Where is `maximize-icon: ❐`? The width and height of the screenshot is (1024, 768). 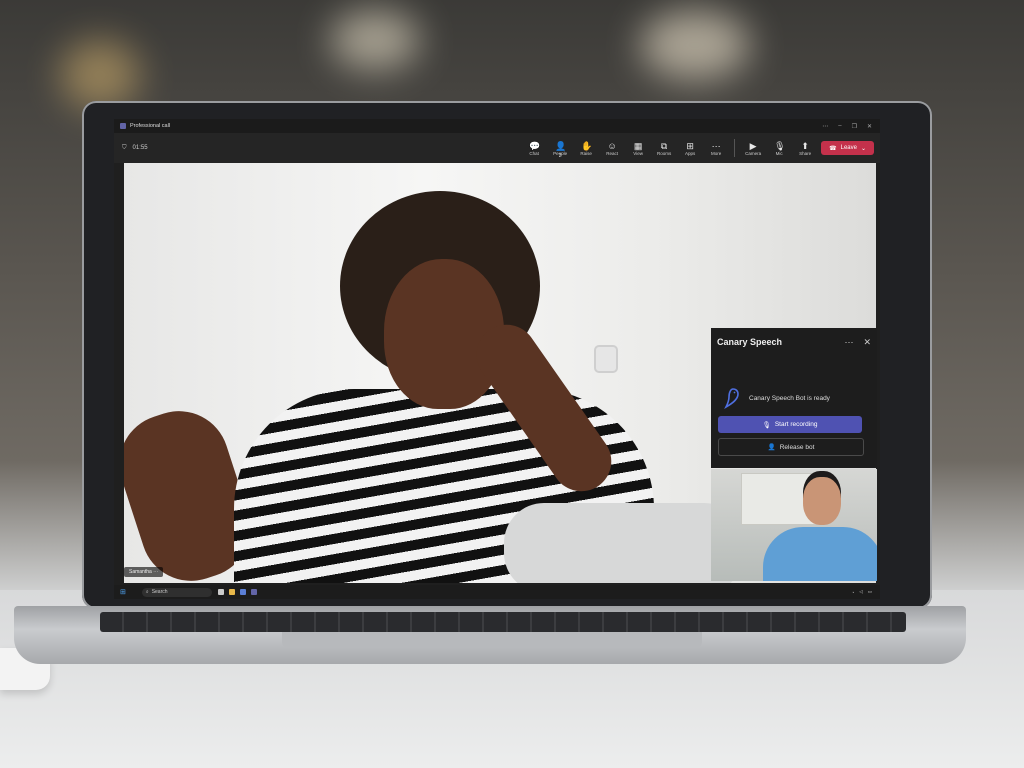 maximize-icon: ❐ is located at coordinates (854, 126).